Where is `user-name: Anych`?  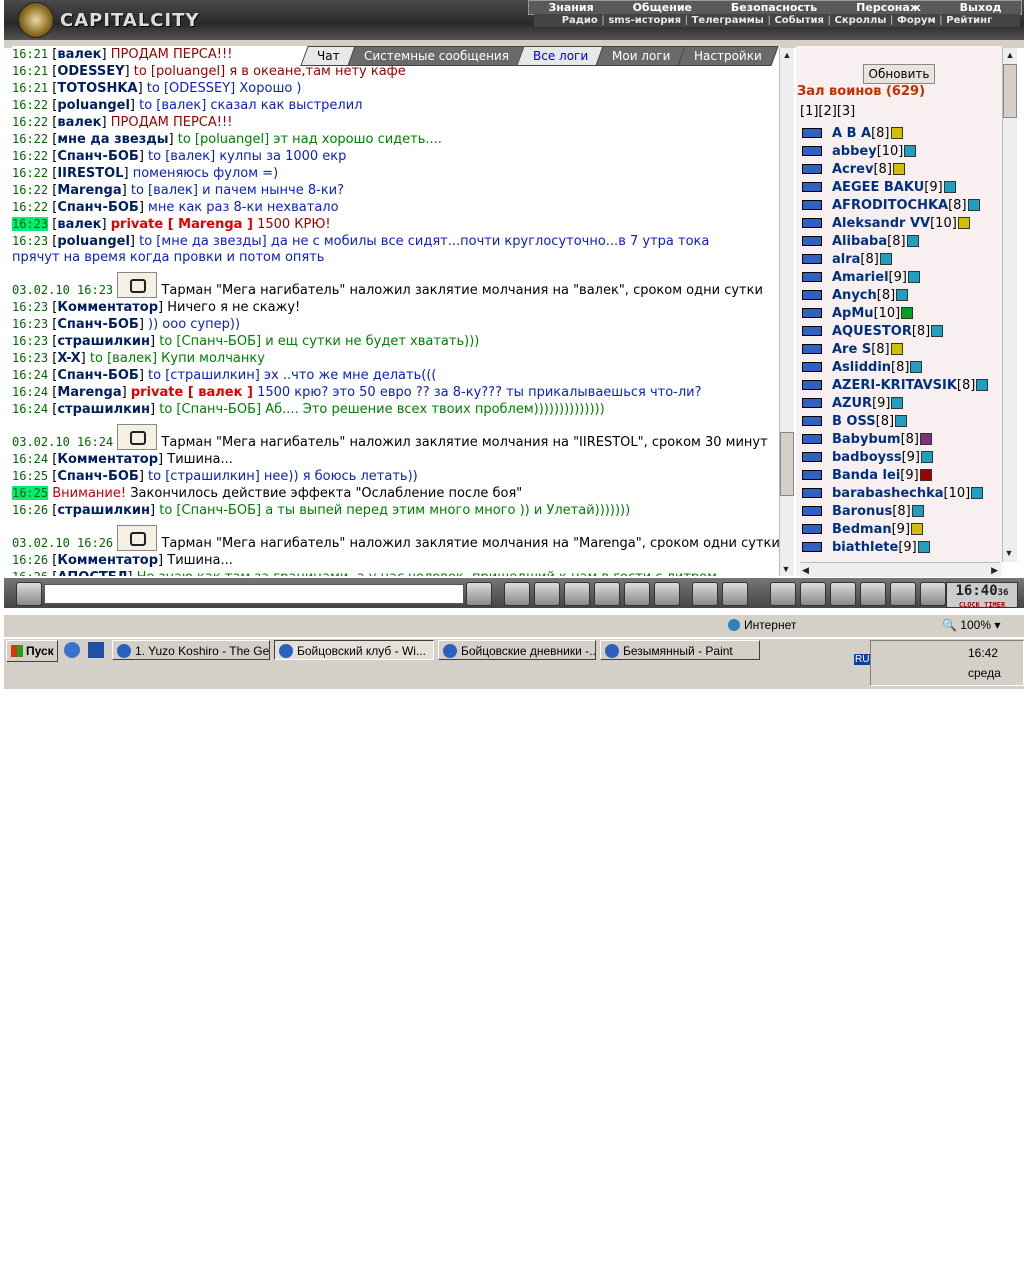 user-name: Anych is located at coordinates (854, 295).